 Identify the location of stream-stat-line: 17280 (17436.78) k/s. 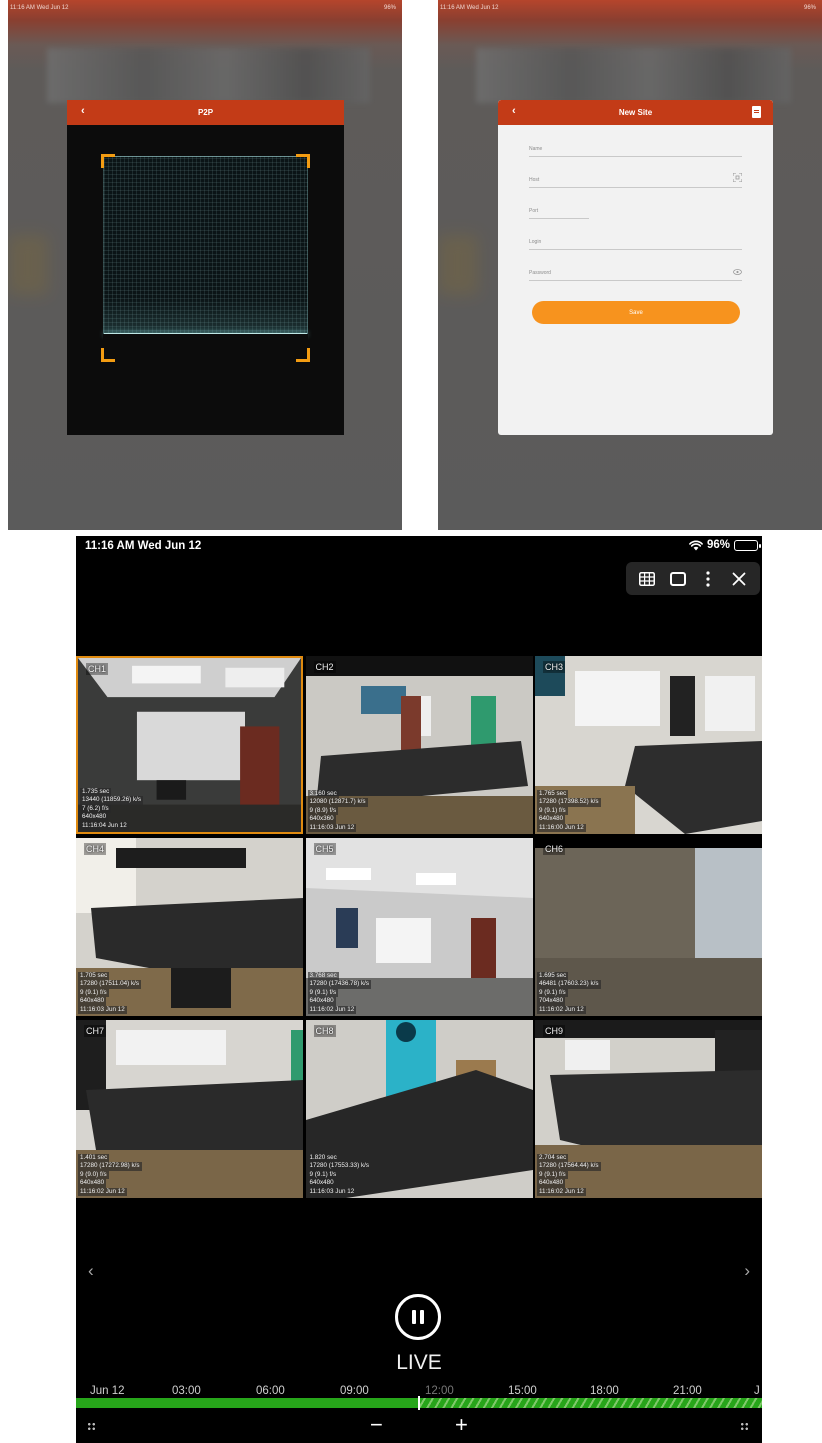
(339, 984).